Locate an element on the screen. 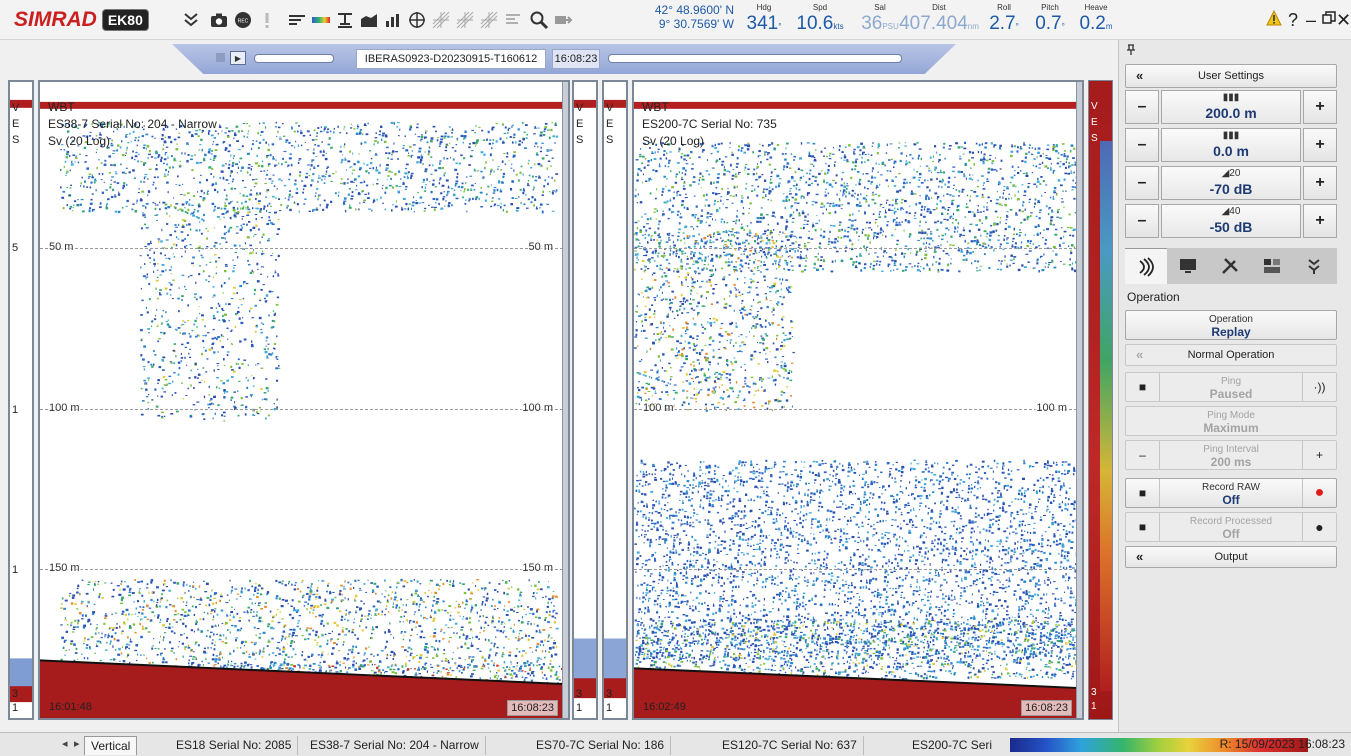  help-button: ? is located at coordinates (1293, 20).